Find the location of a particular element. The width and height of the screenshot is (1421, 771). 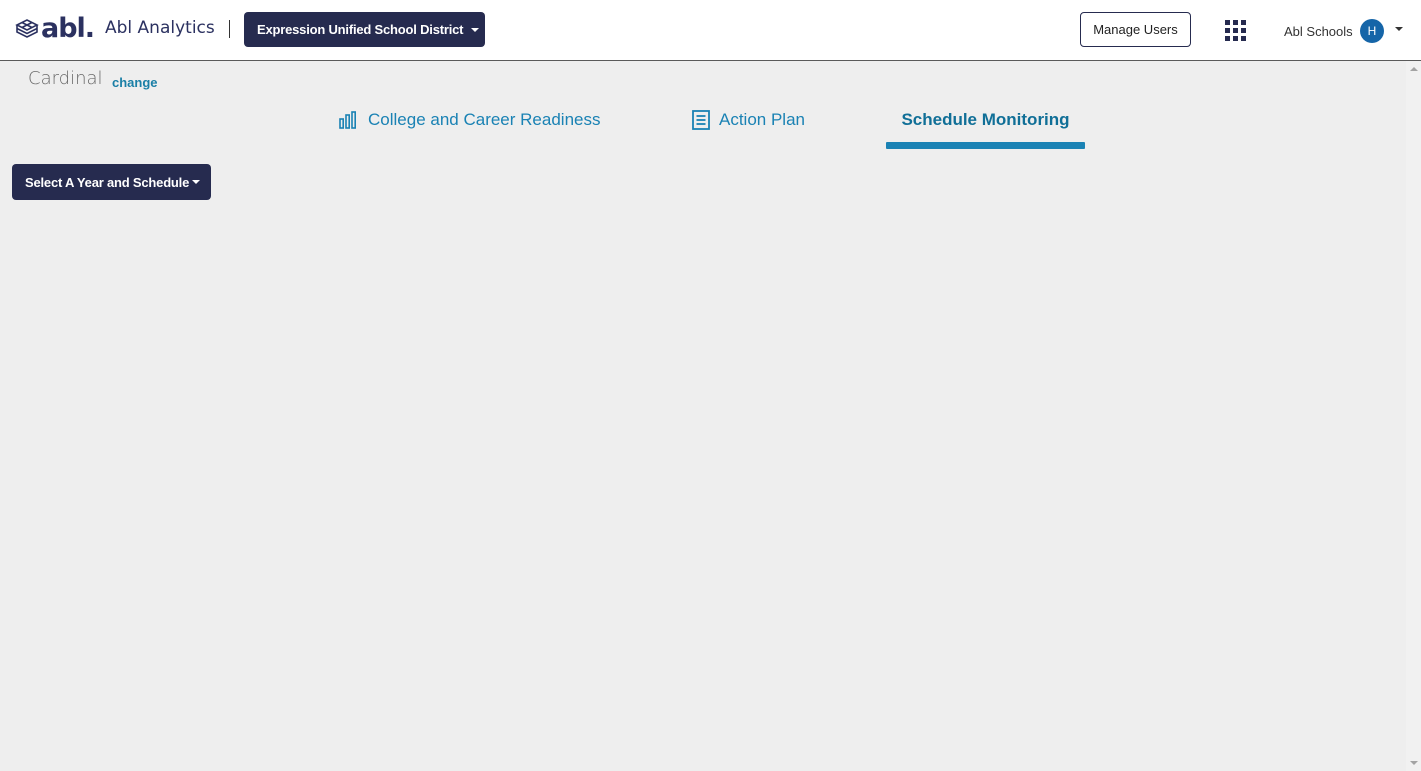

tab-label: Schedule Monitoring is located at coordinates (985, 119).